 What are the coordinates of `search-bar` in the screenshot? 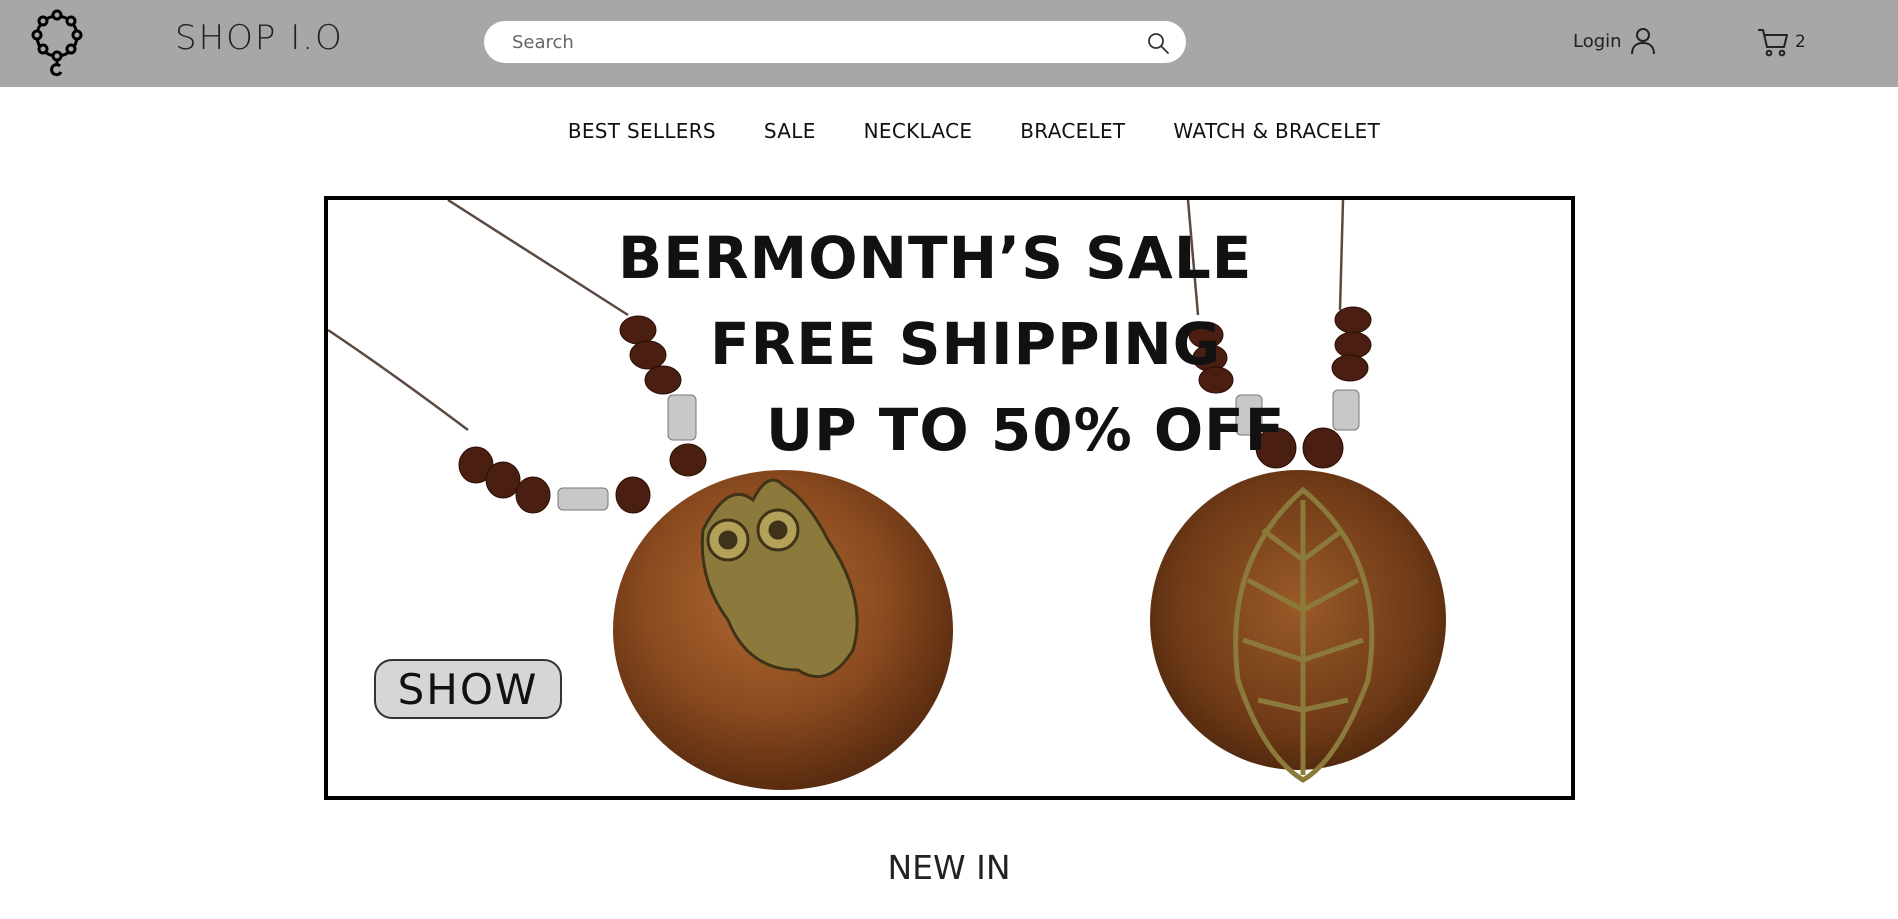 It's located at (835, 42).